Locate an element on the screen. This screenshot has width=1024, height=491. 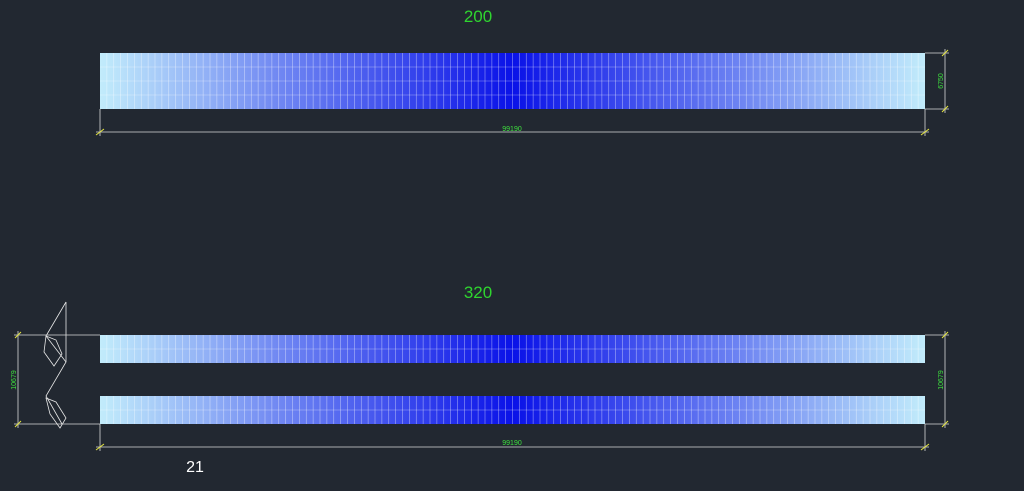
top-height-dimension: 6750 is located at coordinates (941, 81).